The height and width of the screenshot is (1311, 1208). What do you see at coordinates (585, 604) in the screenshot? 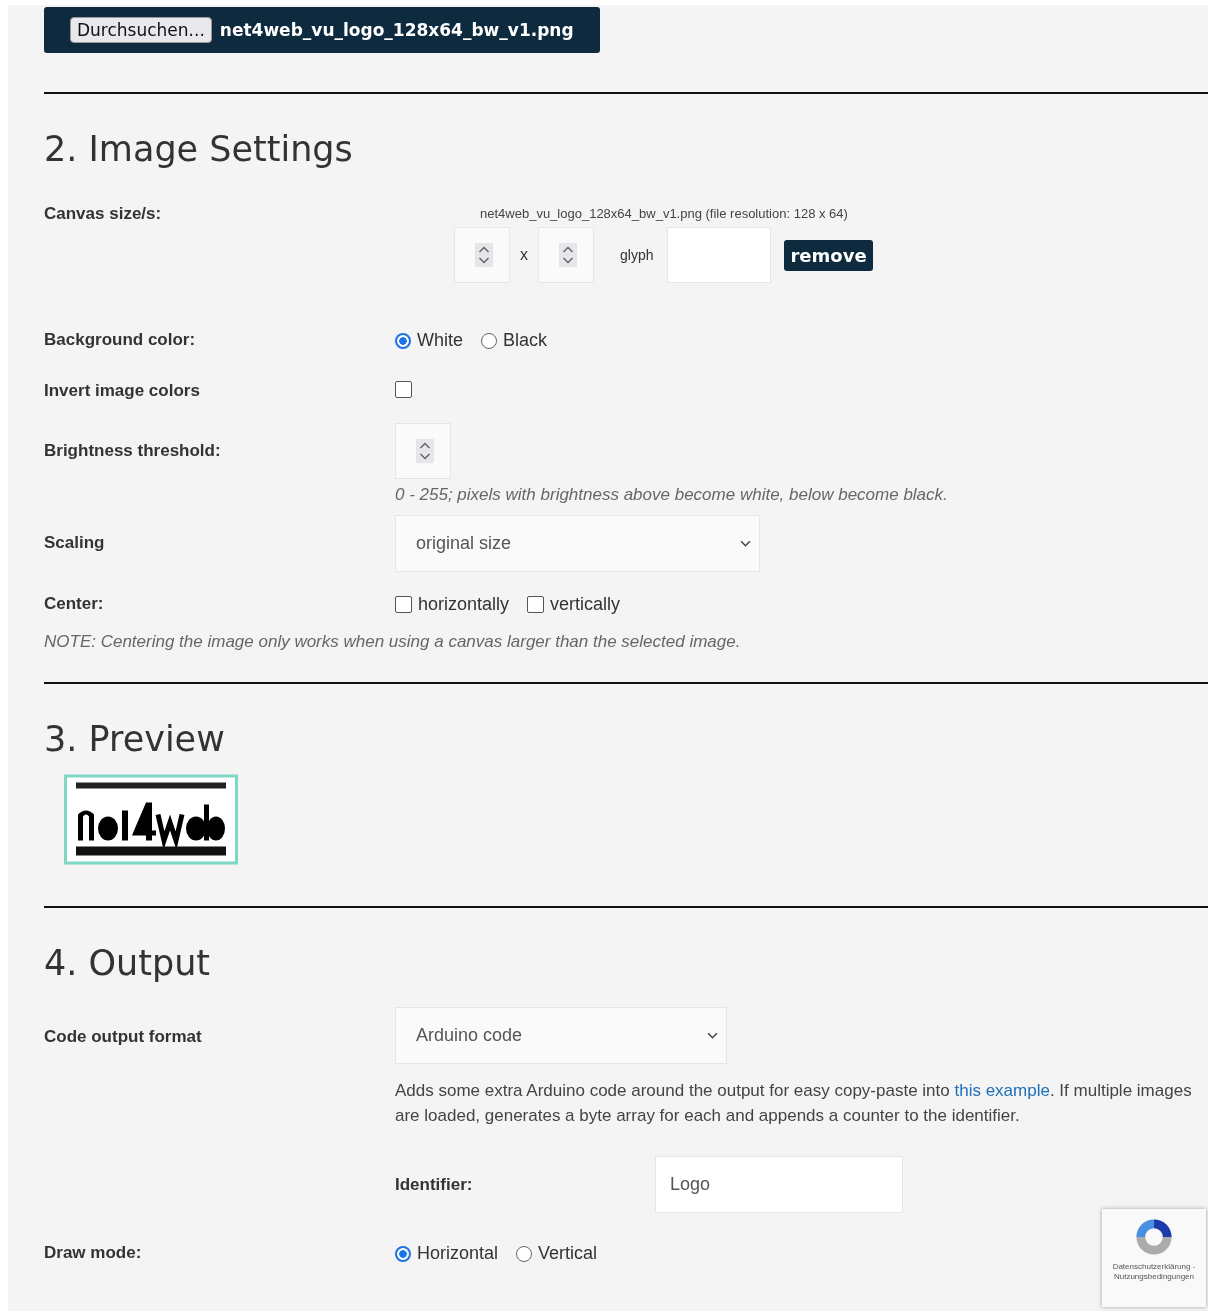
I see `option-label: vertically` at bounding box center [585, 604].